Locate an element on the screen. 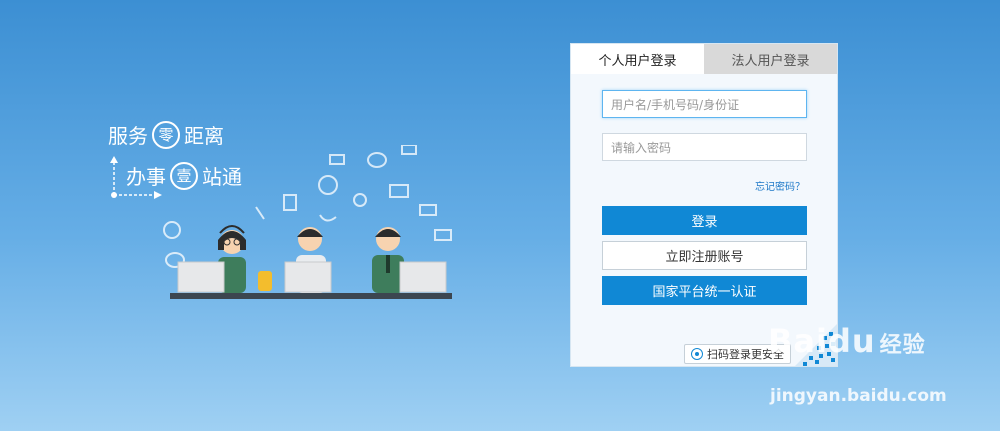 This screenshot has width=1000, height=431. monitor-icon is located at coordinates (399, 191).